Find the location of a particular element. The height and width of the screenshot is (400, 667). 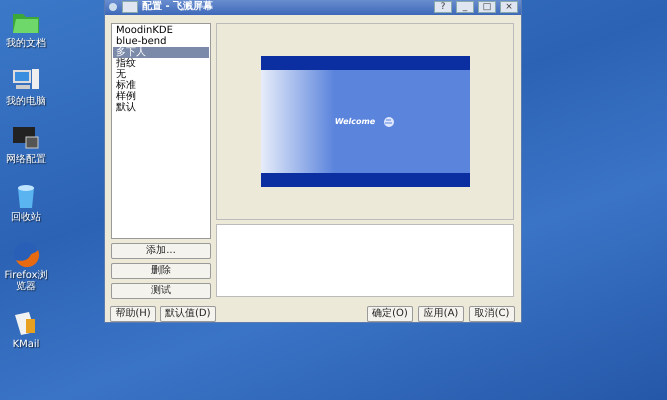

icon-label: 回收站 is located at coordinates (26, 217).